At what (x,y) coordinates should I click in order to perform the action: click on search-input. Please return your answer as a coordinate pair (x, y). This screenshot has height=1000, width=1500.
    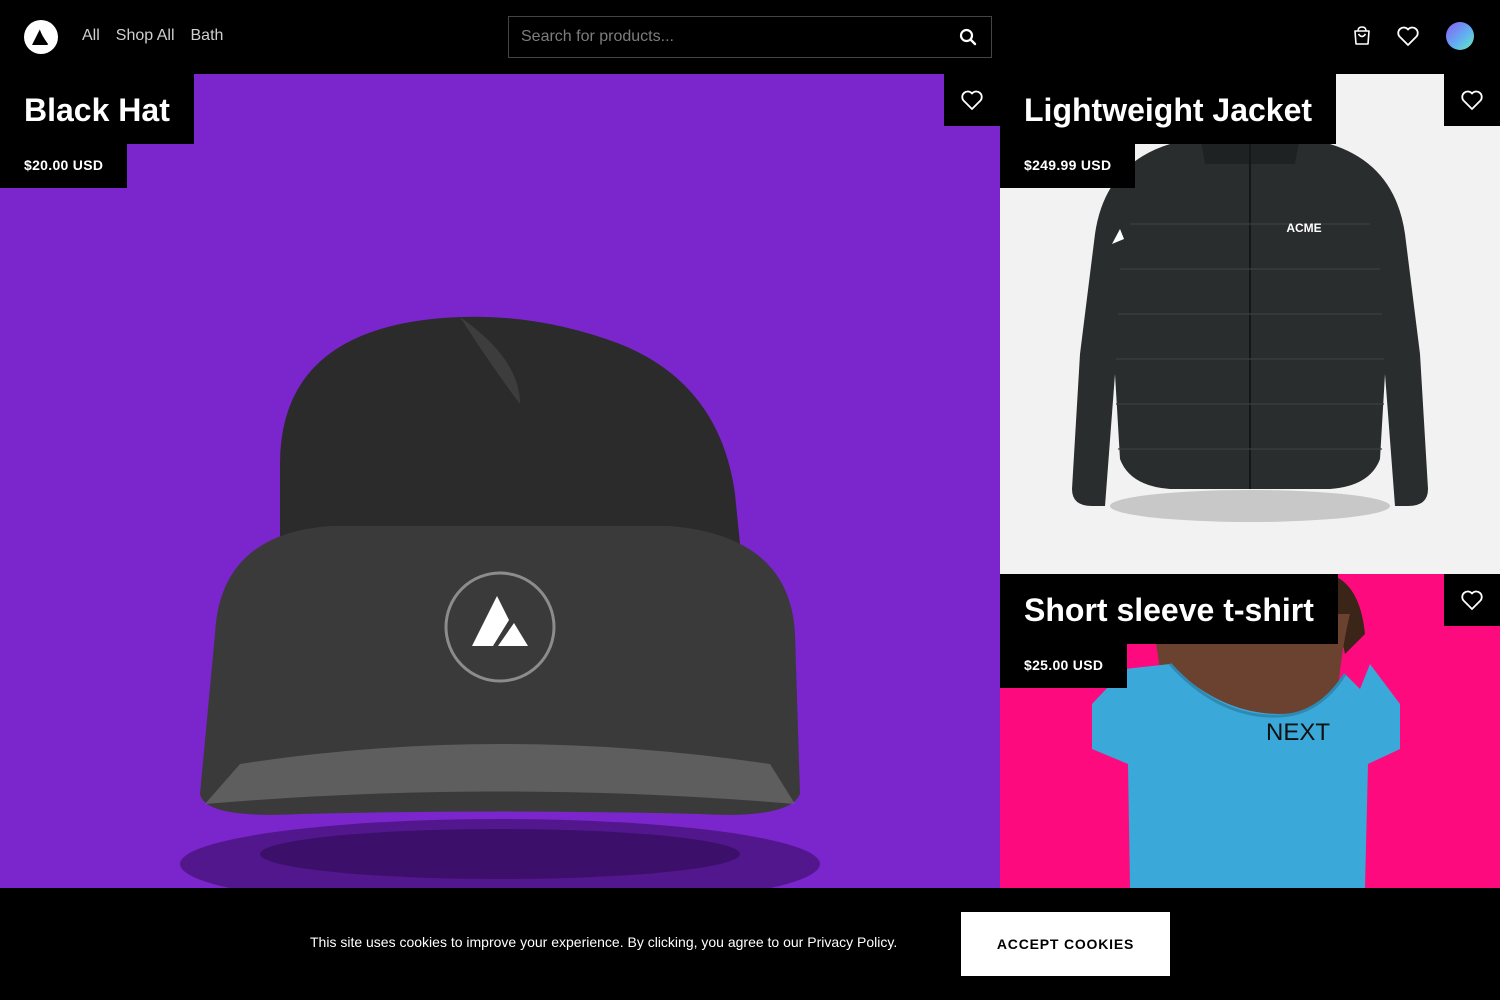
    Looking at the image, I should click on (729, 37).